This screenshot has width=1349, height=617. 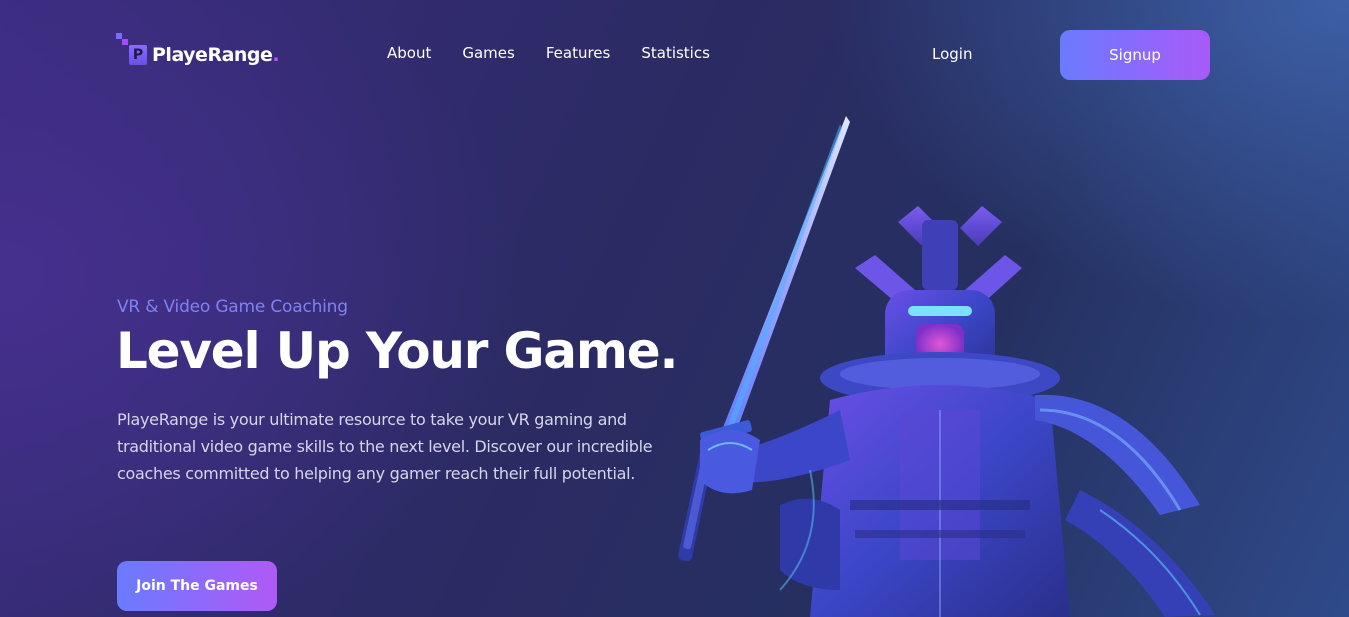 What do you see at coordinates (675, 53) in the screenshot?
I see `nav-statistics: Statistics` at bounding box center [675, 53].